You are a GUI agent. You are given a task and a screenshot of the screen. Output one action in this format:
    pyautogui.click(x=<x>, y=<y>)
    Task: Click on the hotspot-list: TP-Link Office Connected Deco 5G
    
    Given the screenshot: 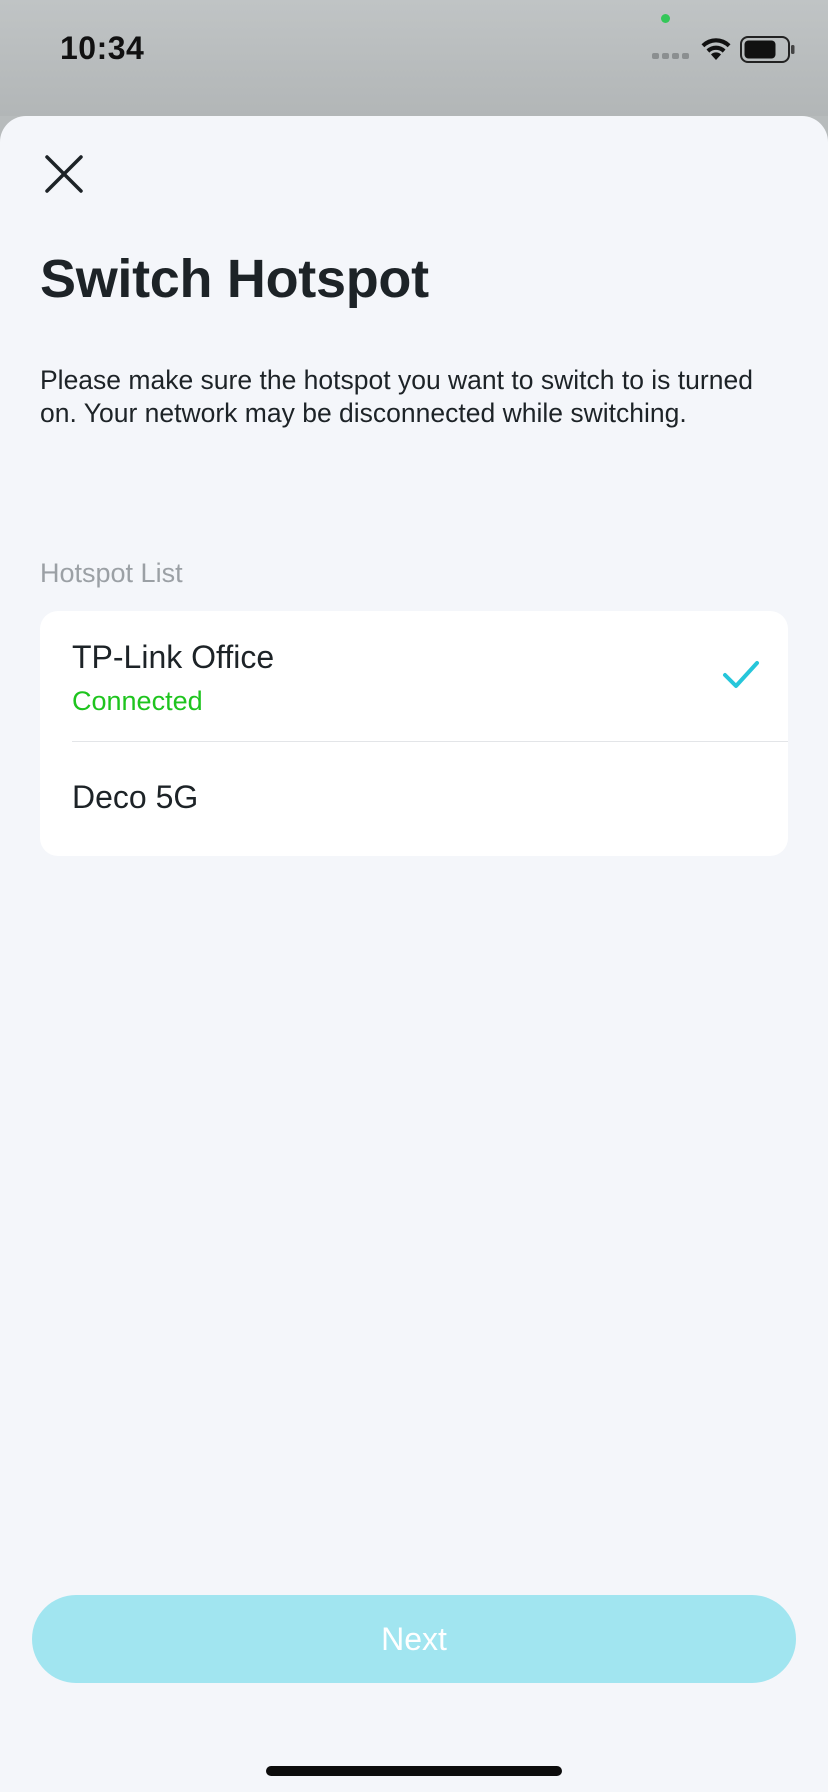 What is the action you would take?
    pyautogui.click(x=414, y=733)
    